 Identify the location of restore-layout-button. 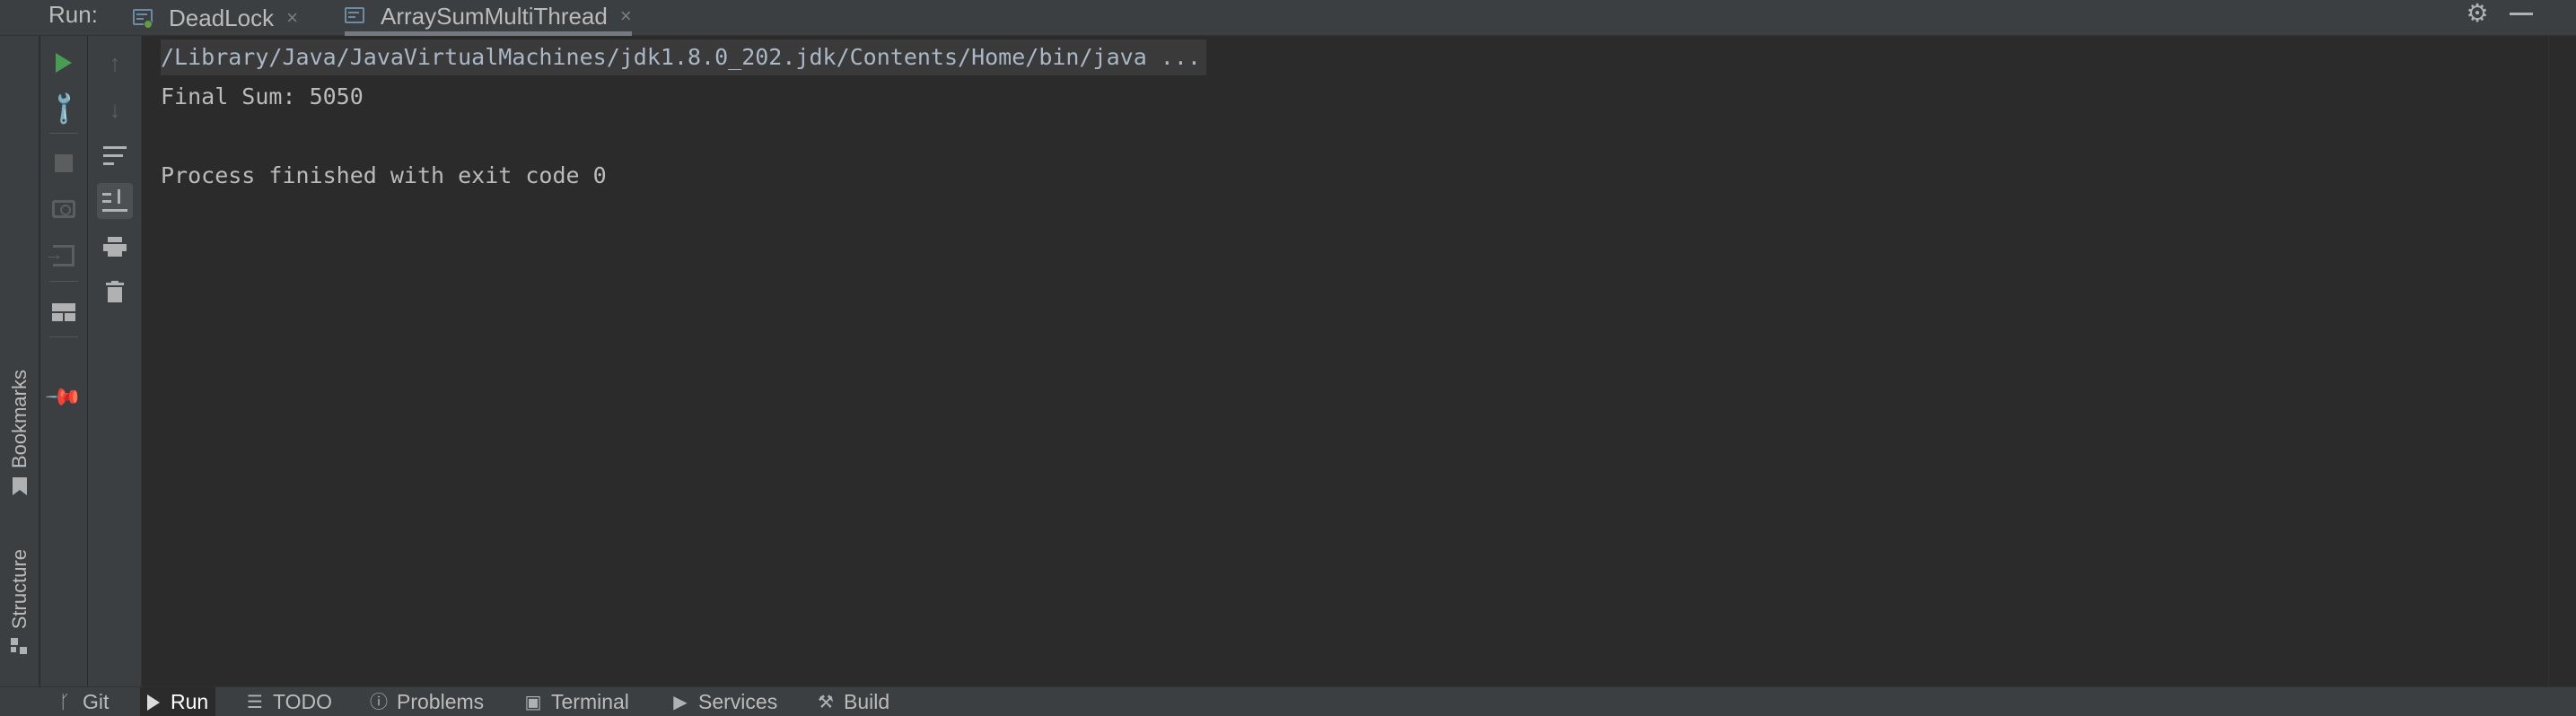
(63, 256).